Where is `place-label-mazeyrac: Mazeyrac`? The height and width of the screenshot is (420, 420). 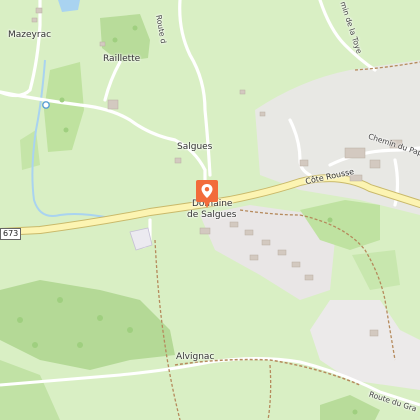
place-label-mazeyrac: Mazeyrac is located at coordinates (30, 35).